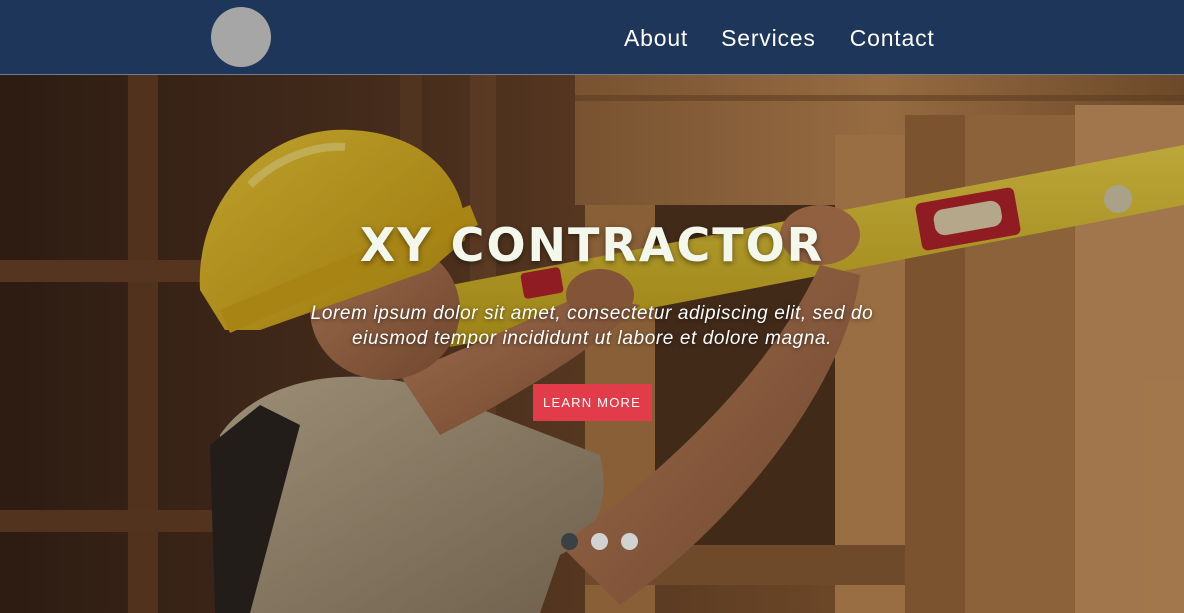 The width and height of the screenshot is (1184, 613). Describe the element at coordinates (241, 37) in the screenshot. I see `logo` at that location.